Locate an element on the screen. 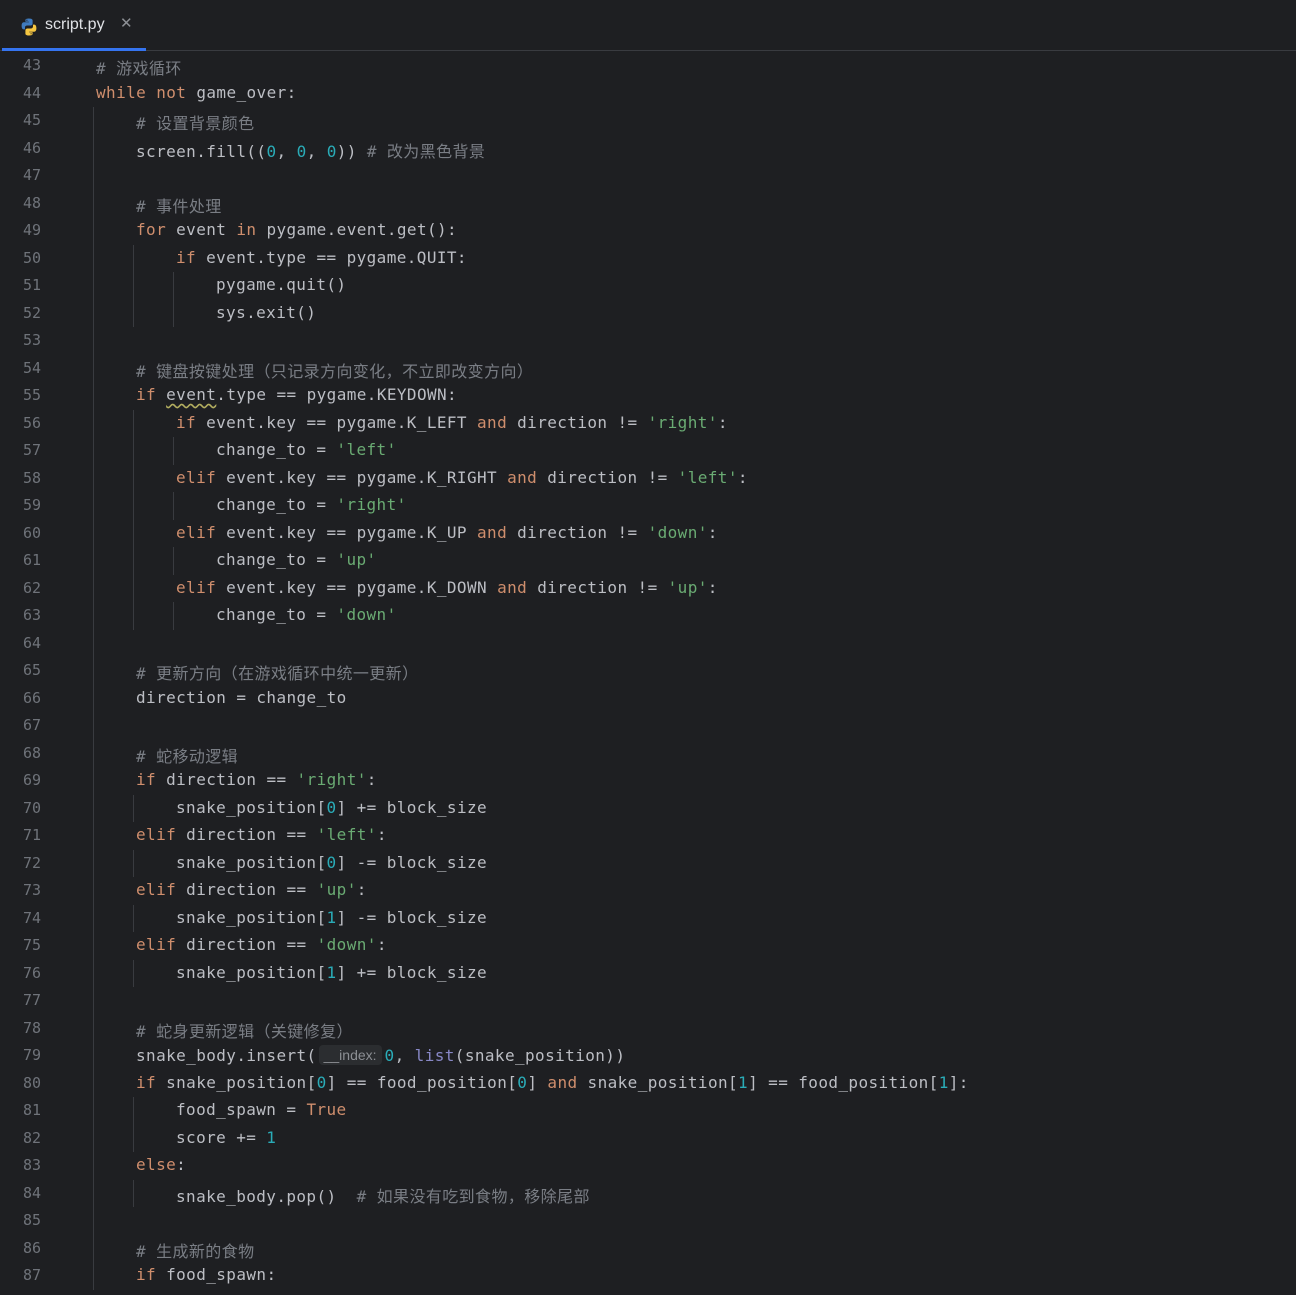 The height and width of the screenshot is (1295, 1296). code-line: 85 is located at coordinates (648, 1221).